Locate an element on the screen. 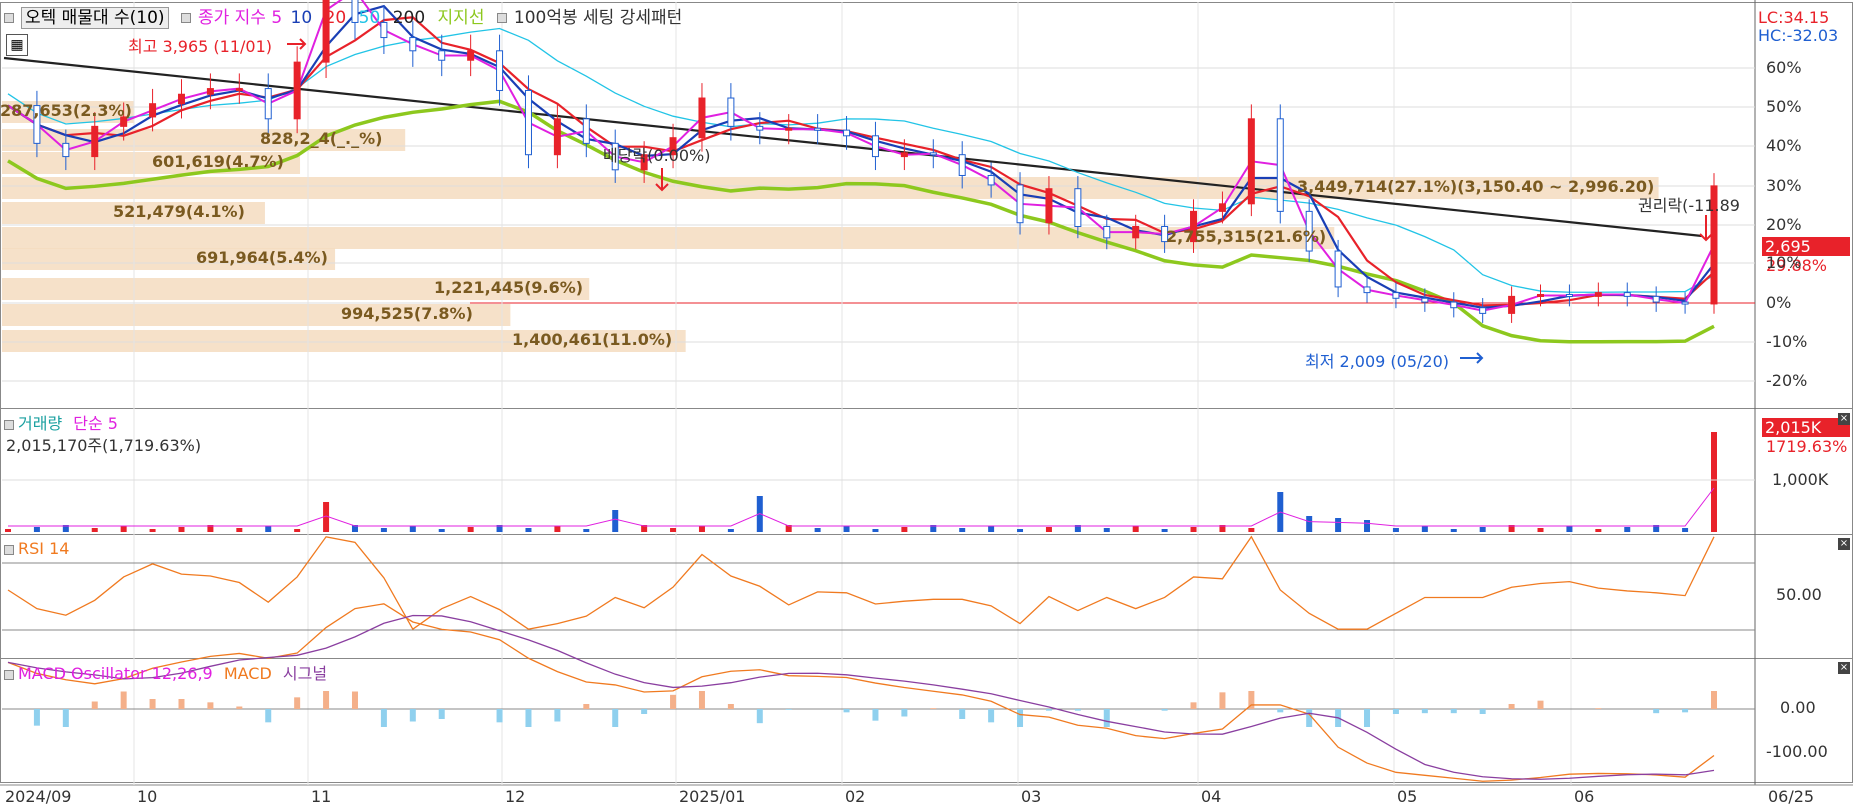  stock-tab: 오텍 매물대 수(10) is located at coordinates (95, 18).